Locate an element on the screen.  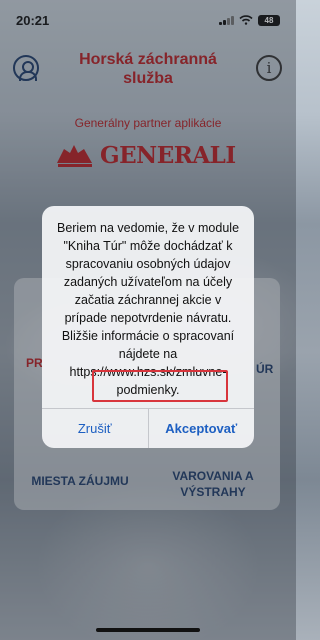
cancel-button: Zrušiť is located at coordinates (95, 428).